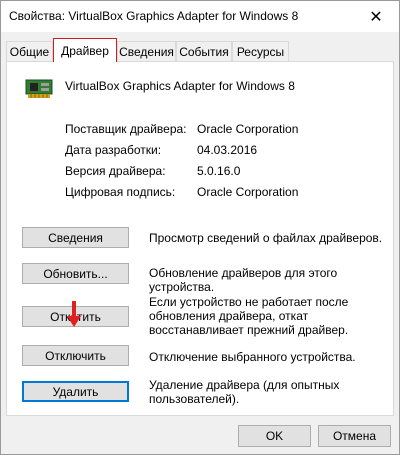 The height and width of the screenshot is (455, 400). Describe the element at coordinates (115, 171) in the screenshot. I see `version-label: Версия драйвера:` at that location.